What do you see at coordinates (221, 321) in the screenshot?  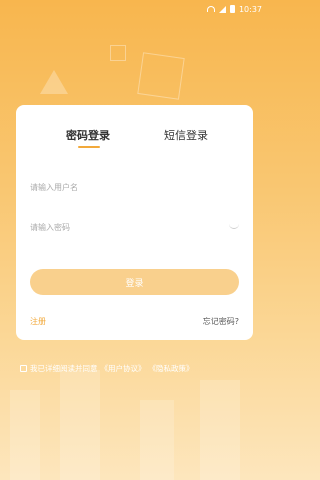 I see `forgot-password-link: 忘记密码?` at bounding box center [221, 321].